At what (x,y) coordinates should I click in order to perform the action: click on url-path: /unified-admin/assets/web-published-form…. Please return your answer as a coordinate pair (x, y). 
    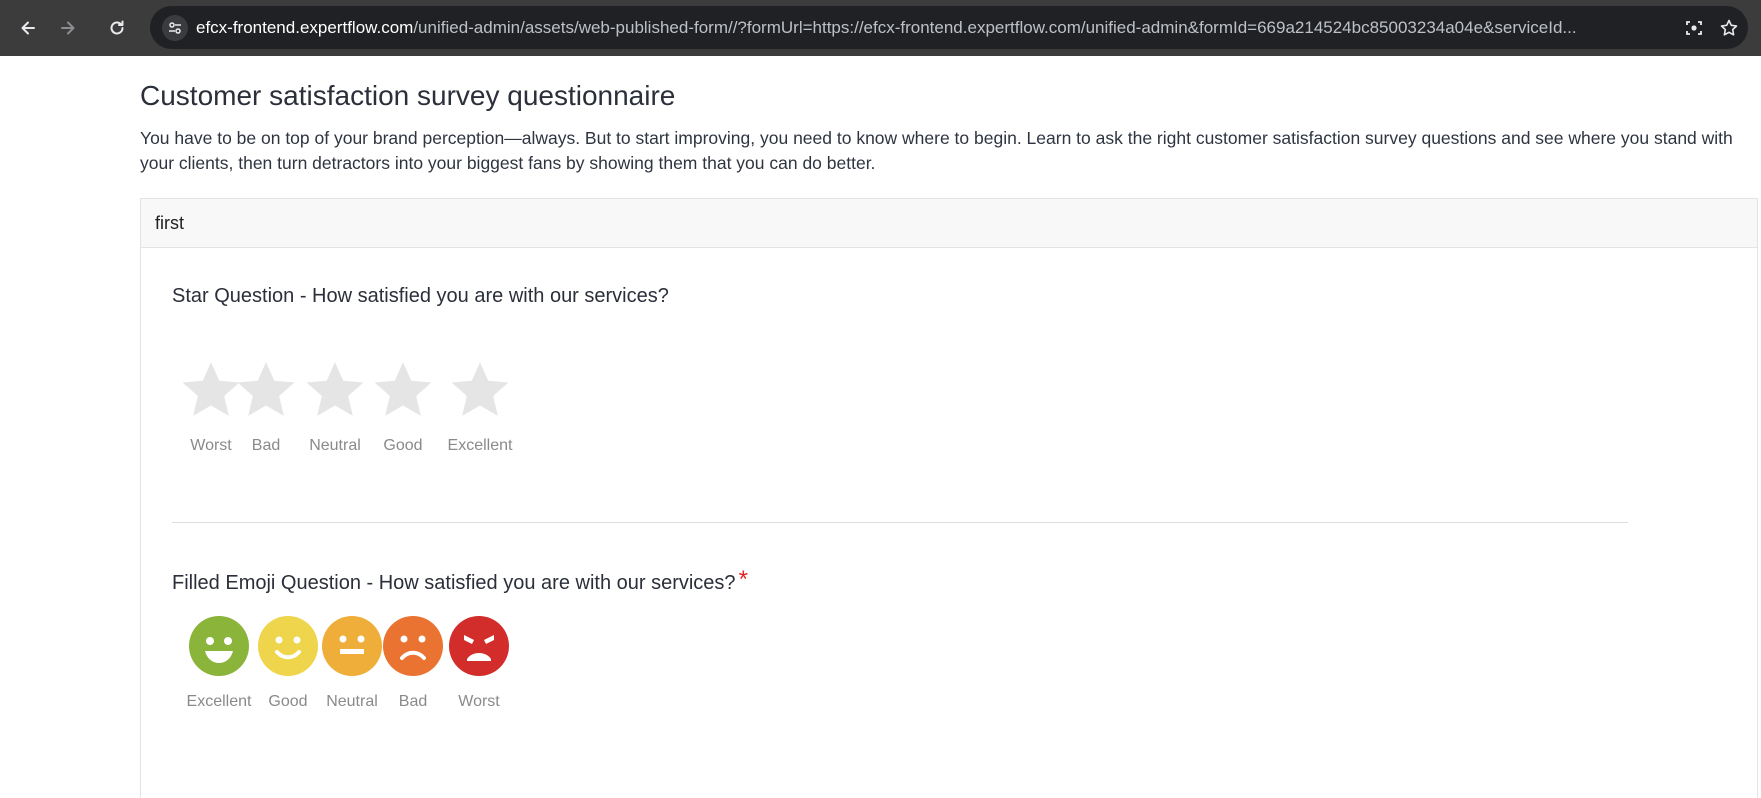
    Looking at the image, I should click on (995, 27).